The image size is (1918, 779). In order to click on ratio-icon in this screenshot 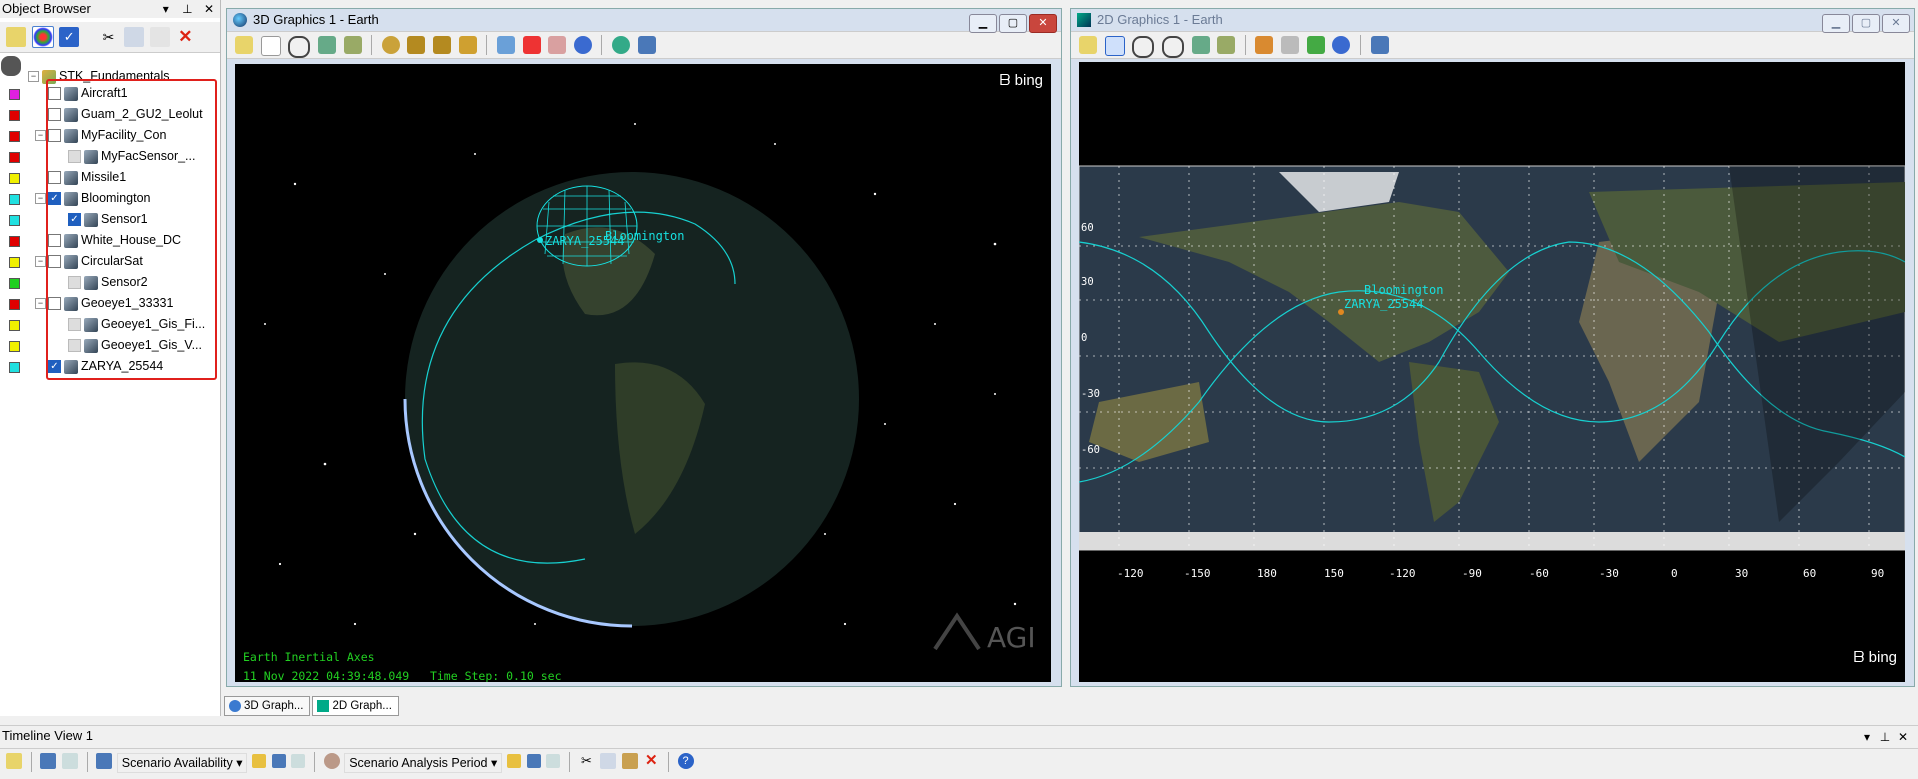, I will do `click(1290, 45)`.